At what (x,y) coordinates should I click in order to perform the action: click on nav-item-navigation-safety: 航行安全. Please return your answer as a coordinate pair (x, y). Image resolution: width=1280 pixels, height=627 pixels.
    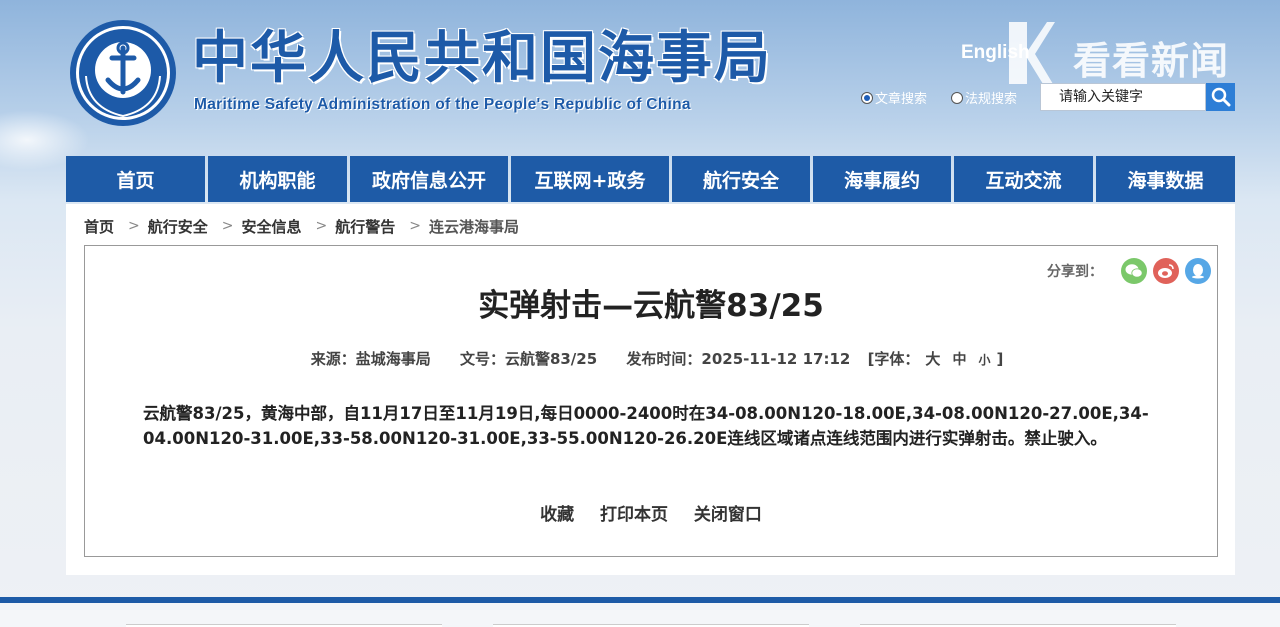
    Looking at the image, I should click on (741, 179).